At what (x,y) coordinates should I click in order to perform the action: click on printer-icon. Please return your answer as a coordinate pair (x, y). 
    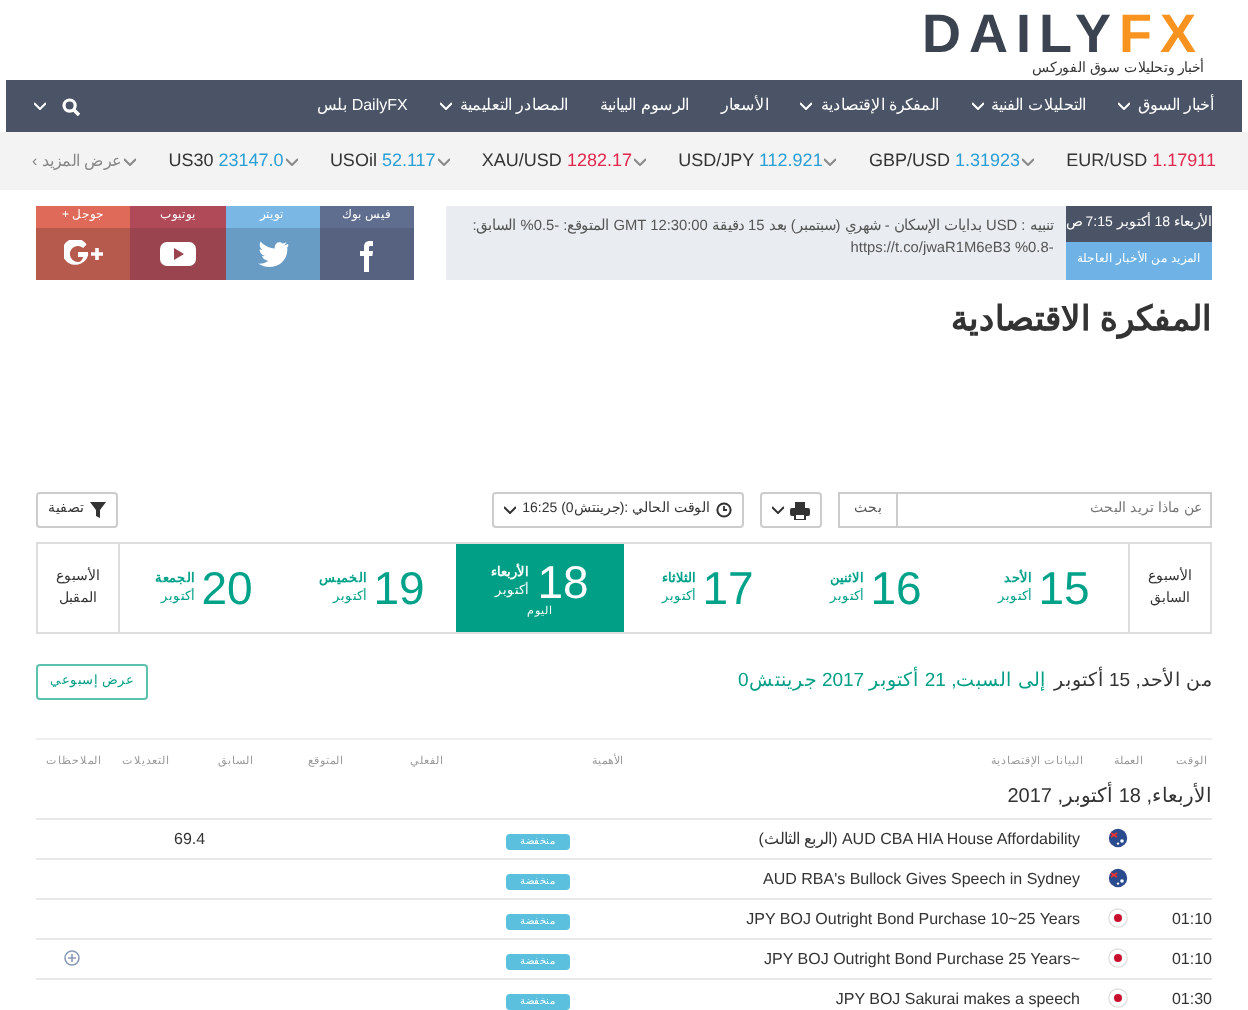
    Looking at the image, I should click on (800, 510).